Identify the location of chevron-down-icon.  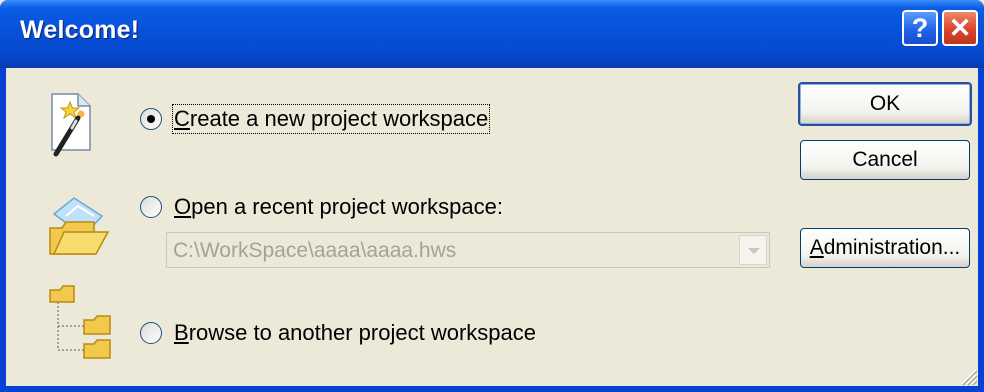
(753, 250).